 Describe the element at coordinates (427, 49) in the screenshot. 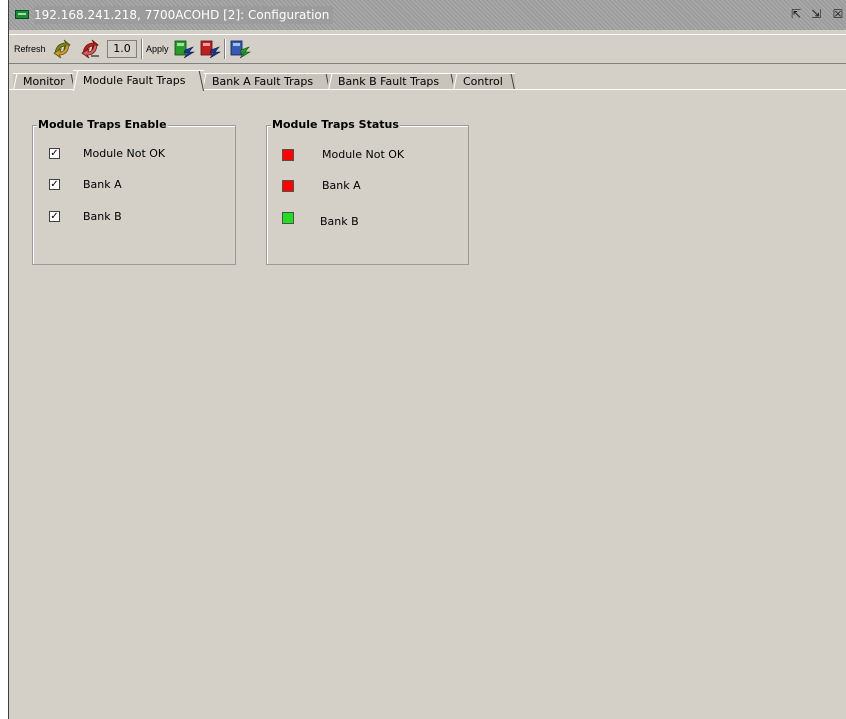

I see `toolbar: Refresh 1.0 Apply` at that location.